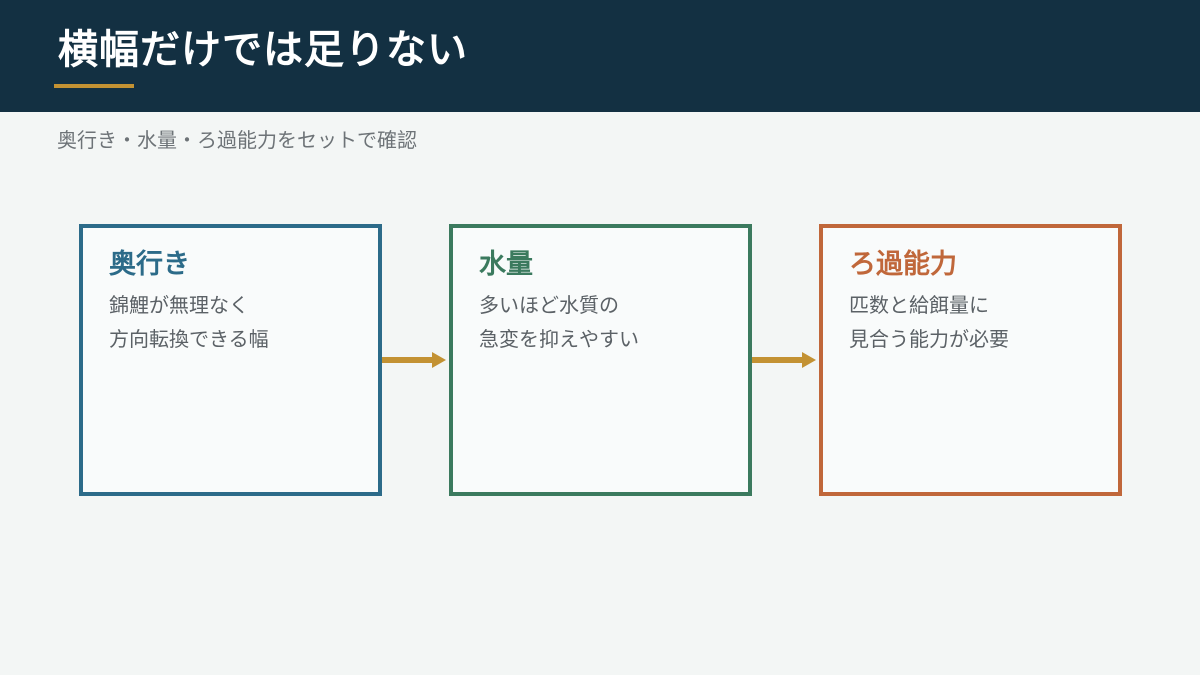 Image resolution: width=1200 pixels, height=675 pixels. I want to click on card-text-line: 方向転換できる幅, so click(189, 339).